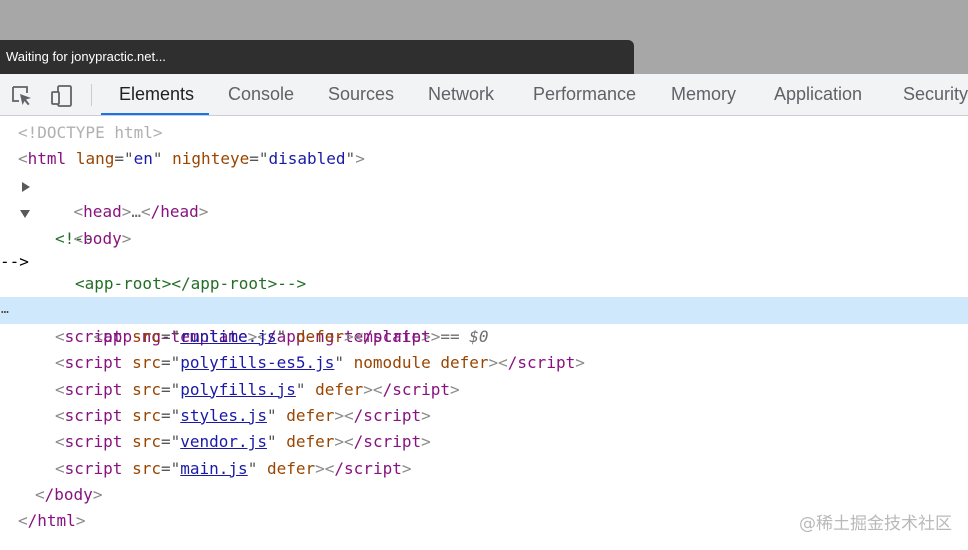 This screenshot has height=550, width=968. I want to click on dom-node-body: <body>, so click(484, 223).